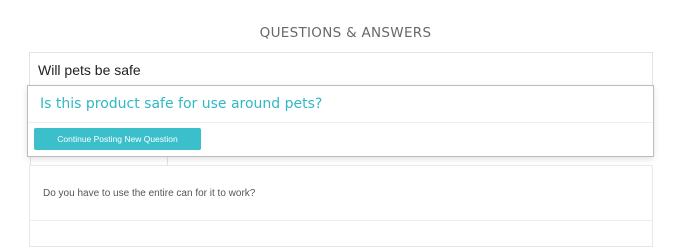  I want to click on section-title: QUESTIONS & ANSWERS, so click(345, 33).